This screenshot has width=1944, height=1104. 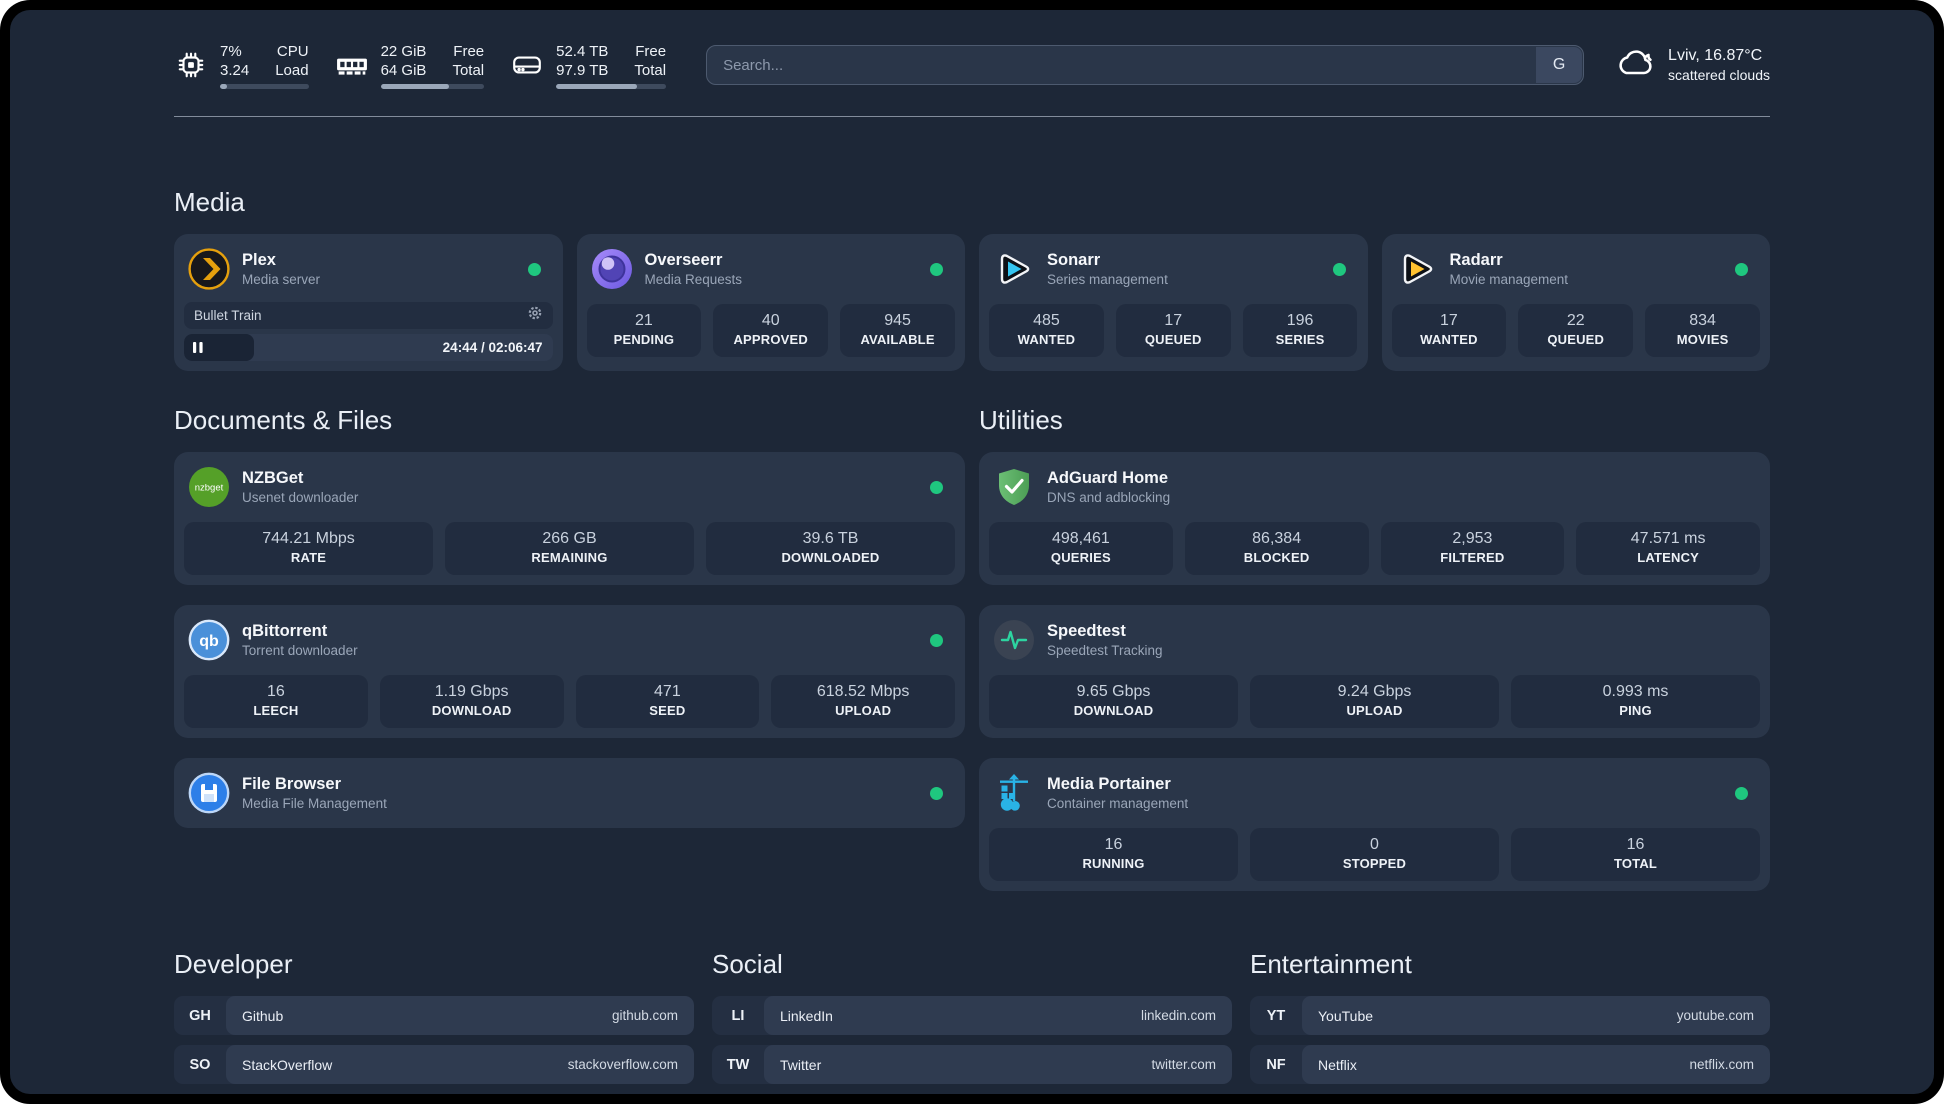 What do you see at coordinates (1118, 803) in the screenshot?
I see `app-desc: Container management` at bounding box center [1118, 803].